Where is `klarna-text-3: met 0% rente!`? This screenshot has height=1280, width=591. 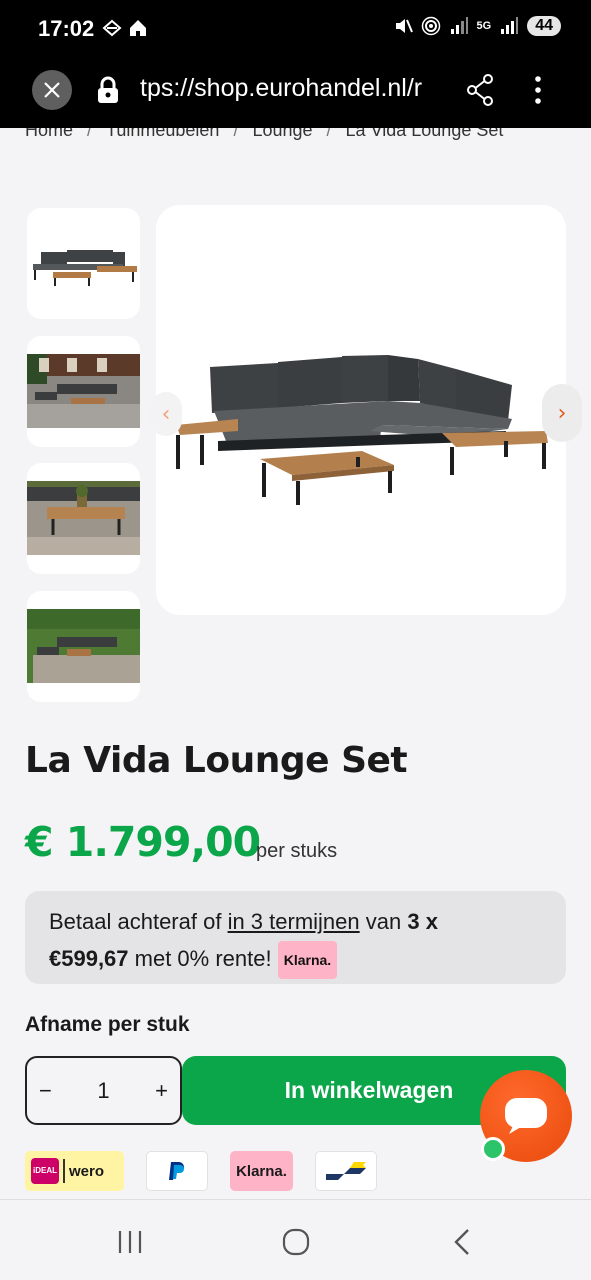 klarna-text-3: met 0% rente! is located at coordinates (203, 958).